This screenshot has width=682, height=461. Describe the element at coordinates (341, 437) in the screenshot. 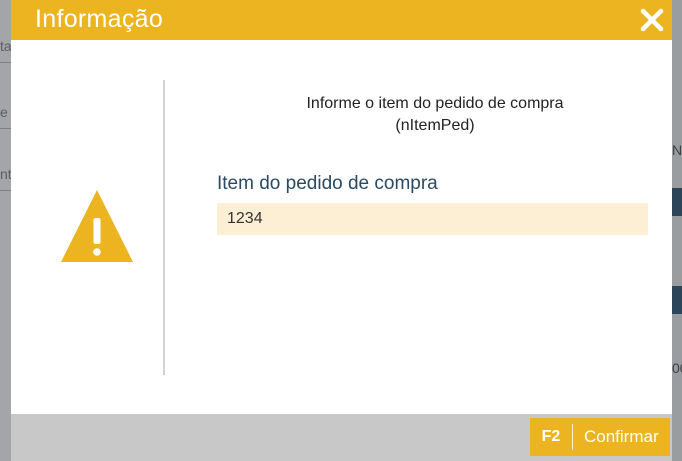

I see `dialog-footer: F2 Confirmar` at that location.